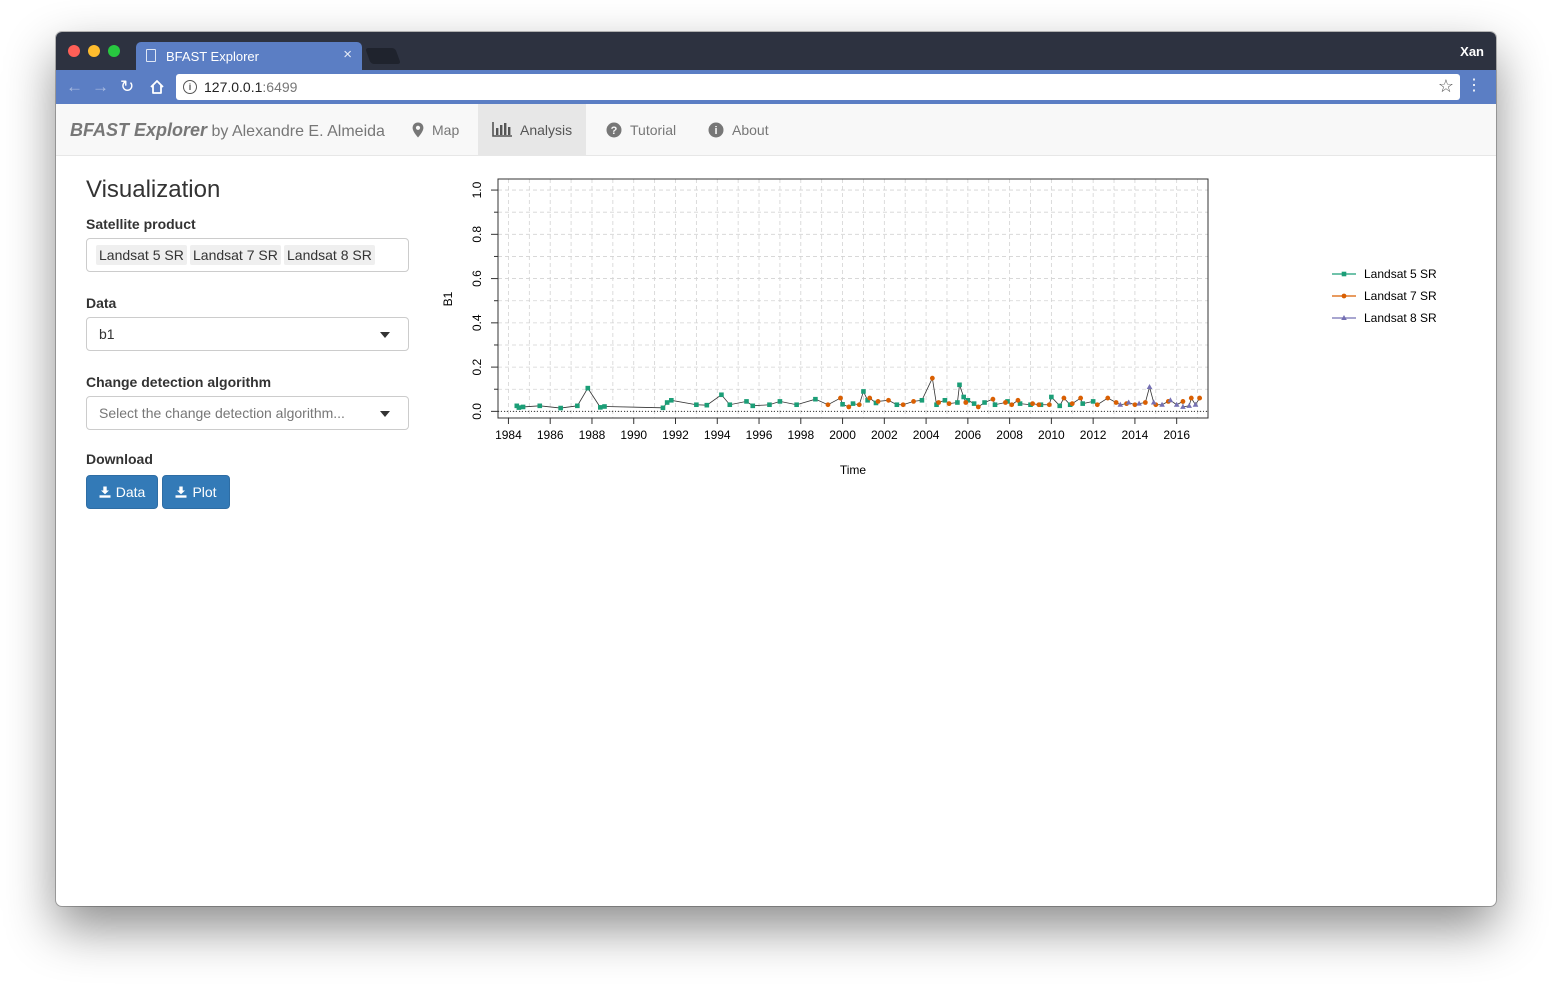  What do you see at coordinates (1189, 405) in the screenshot?
I see `data-point-landsat-8-sr` at bounding box center [1189, 405].